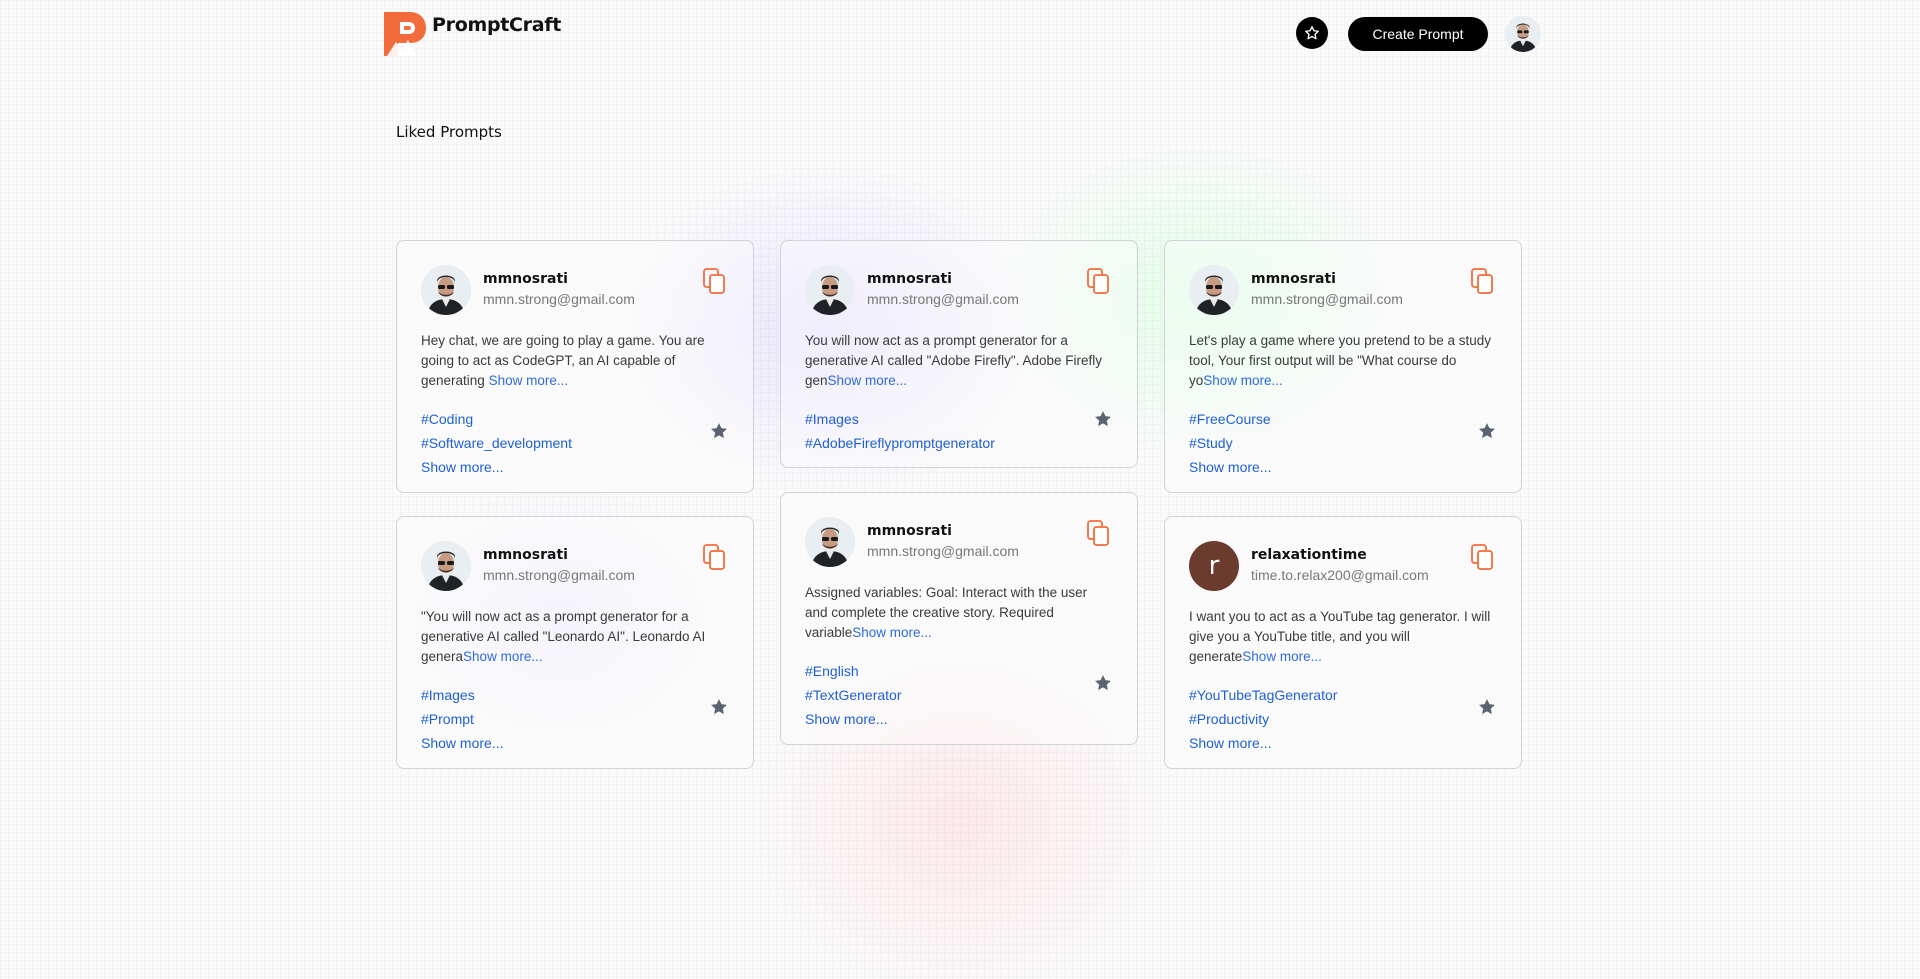  I want to click on tag-link: #Productivity, so click(1343, 719).